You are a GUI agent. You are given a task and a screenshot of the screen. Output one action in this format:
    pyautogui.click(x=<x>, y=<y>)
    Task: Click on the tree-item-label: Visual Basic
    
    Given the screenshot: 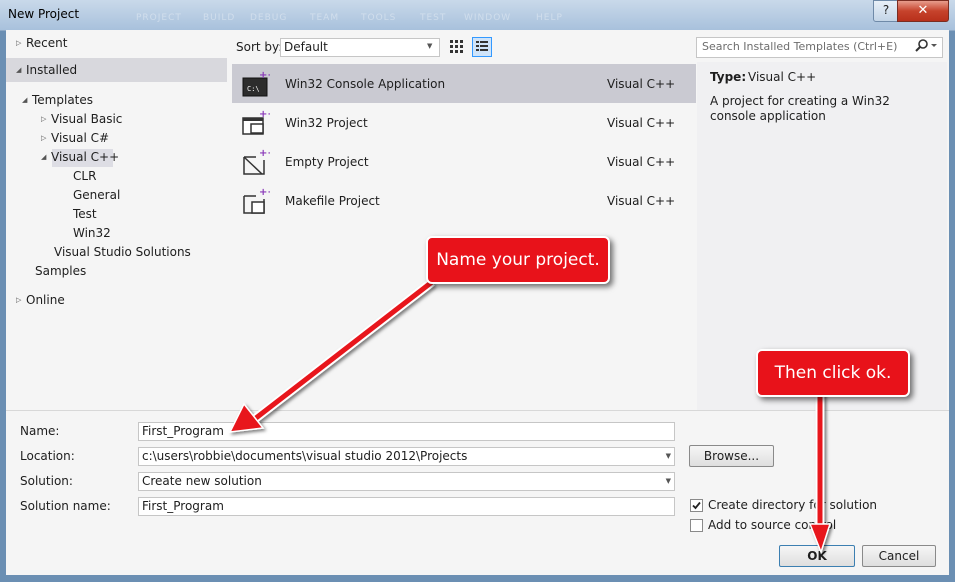 What is the action you would take?
    pyautogui.click(x=87, y=119)
    